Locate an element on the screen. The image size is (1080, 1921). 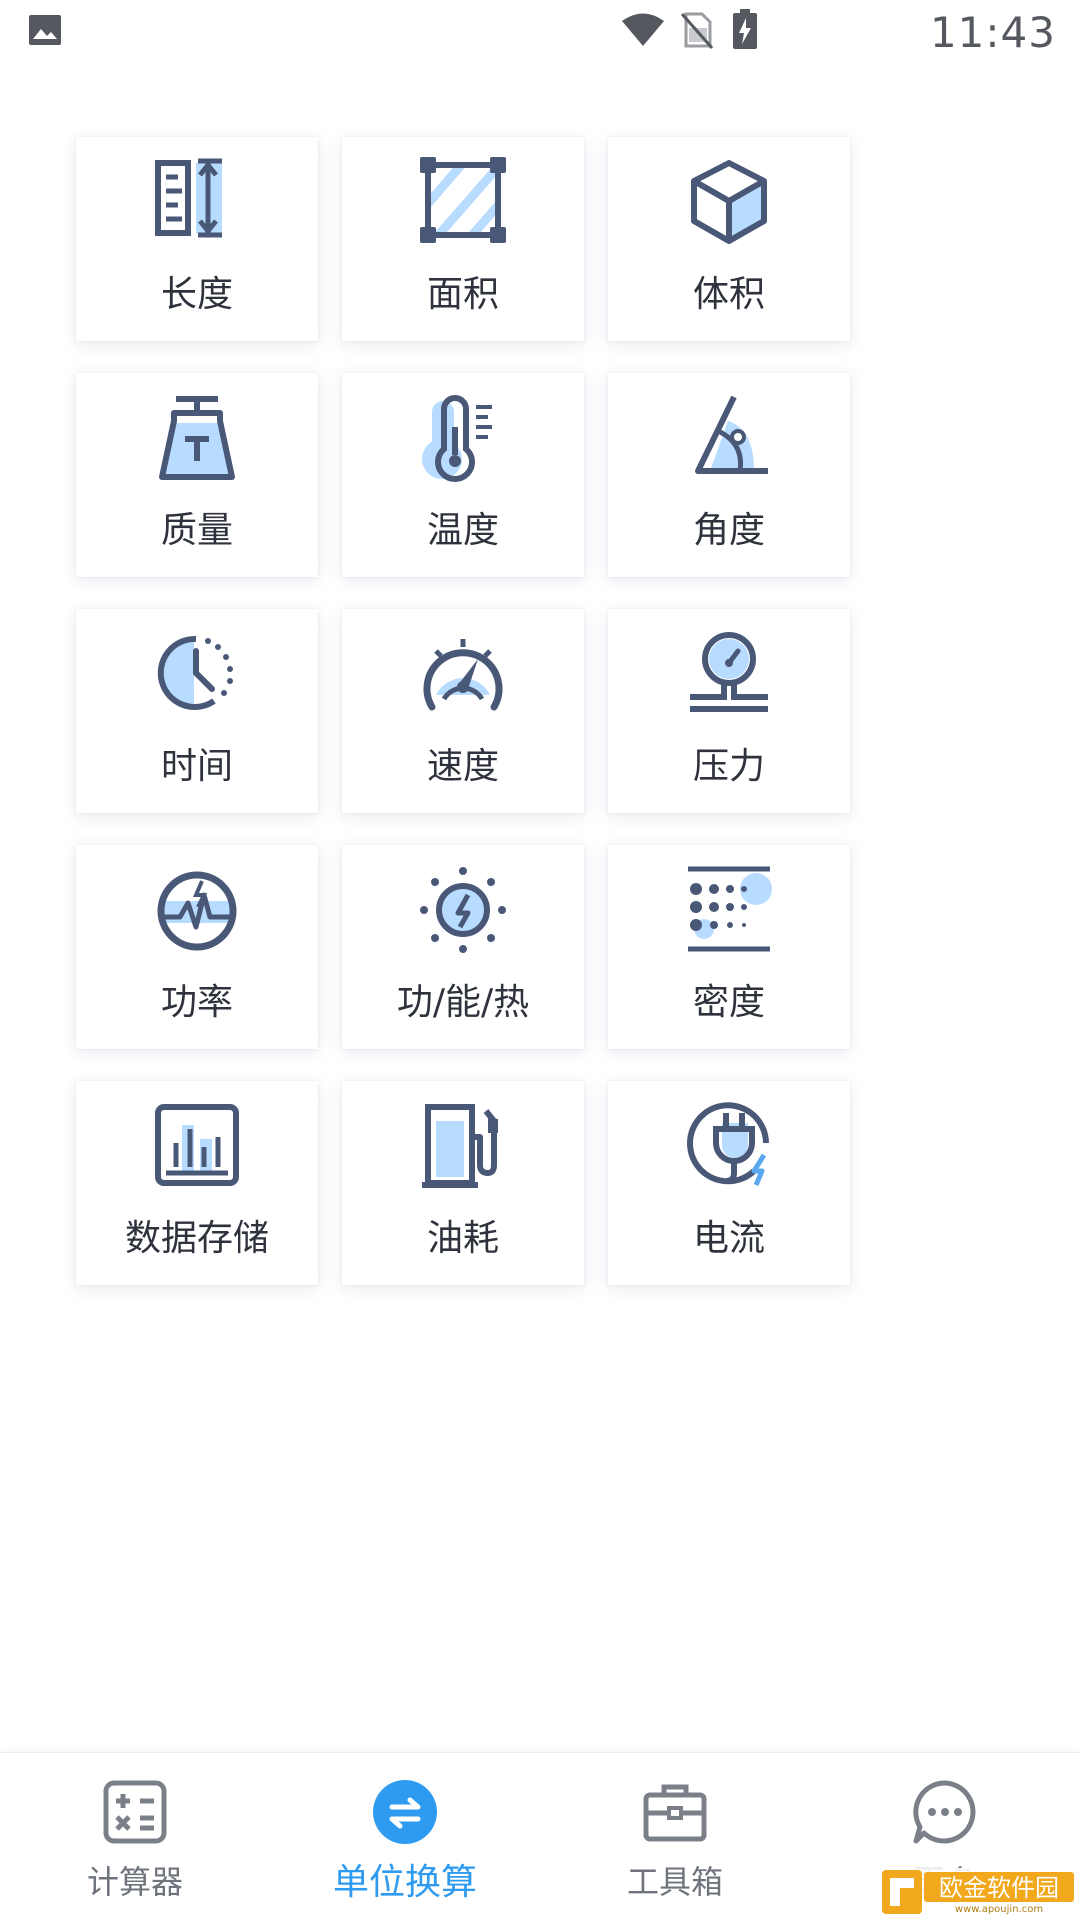
watermark-logo: 欧金软件园 www.apoujin.com is located at coordinates (978, 1892).